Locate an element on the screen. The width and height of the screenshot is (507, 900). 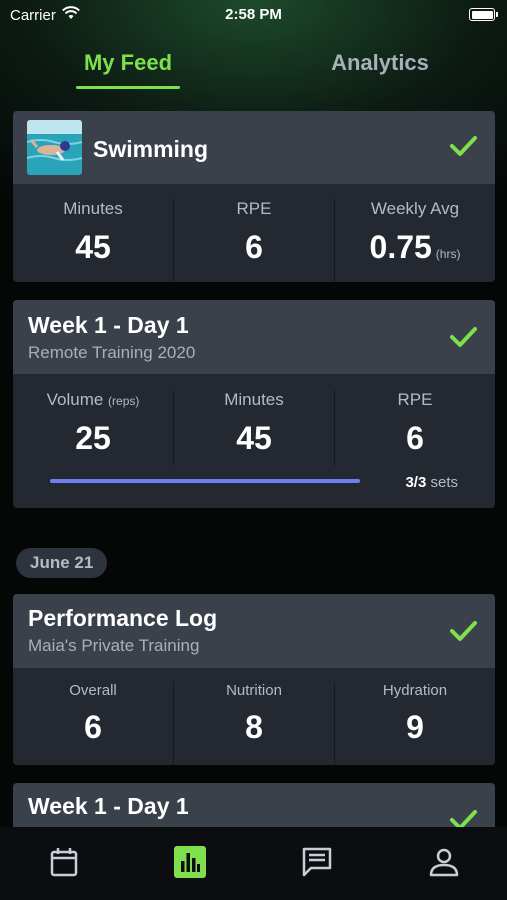
stat-weekly-avg: Weekly Avg 0.75 (hrs) is located at coordinates (415, 240).